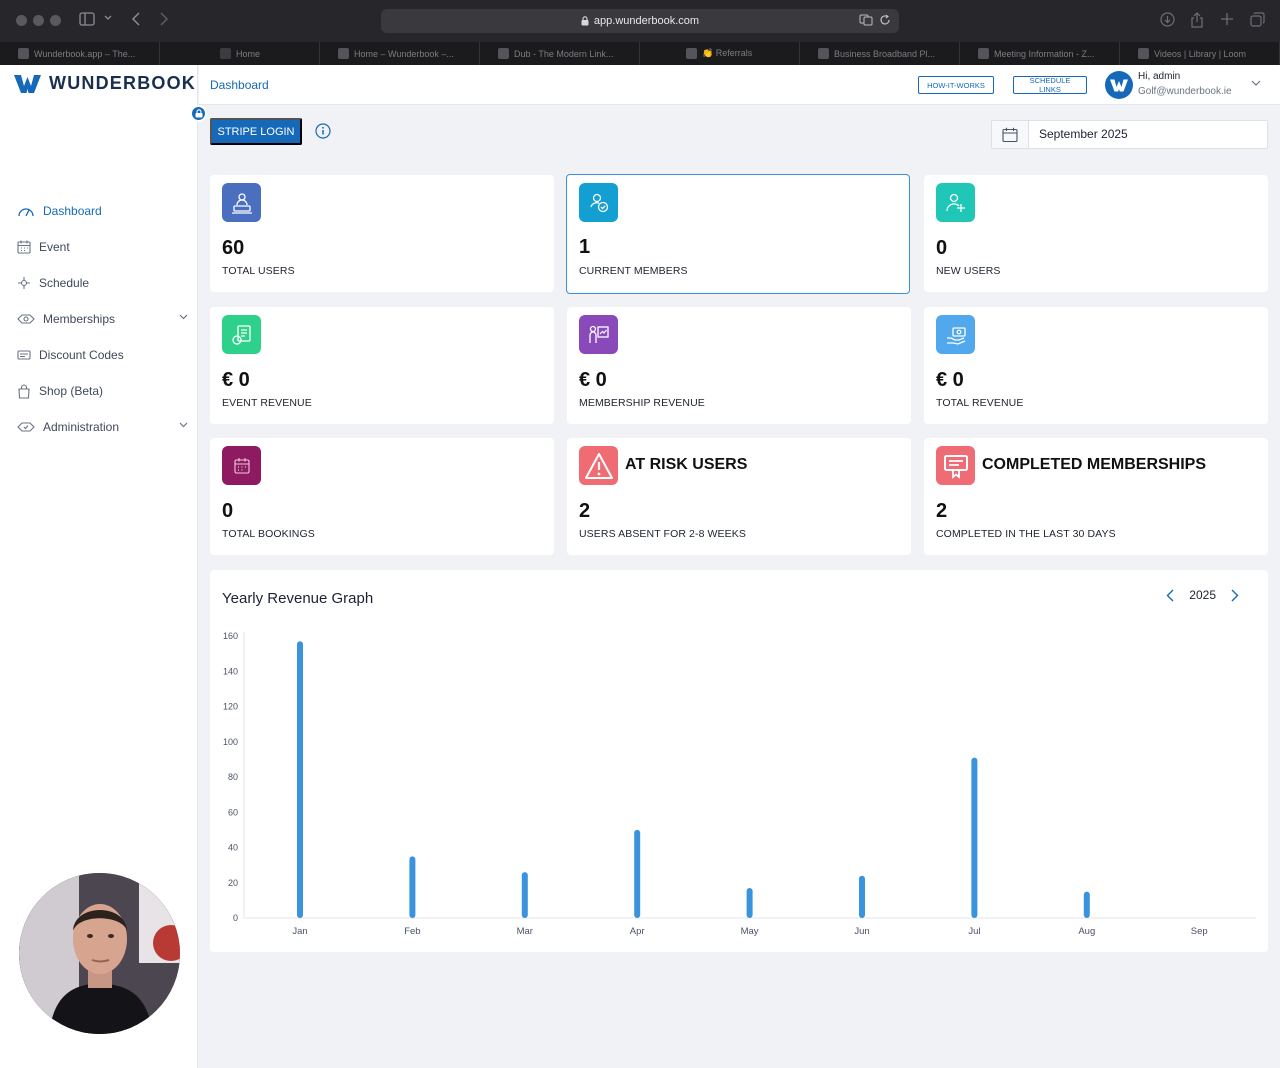 The height and width of the screenshot is (1068, 1280). Describe the element at coordinates (239, 85) in the screenshot. I see `breadcrumb: Dashboard` at that location.